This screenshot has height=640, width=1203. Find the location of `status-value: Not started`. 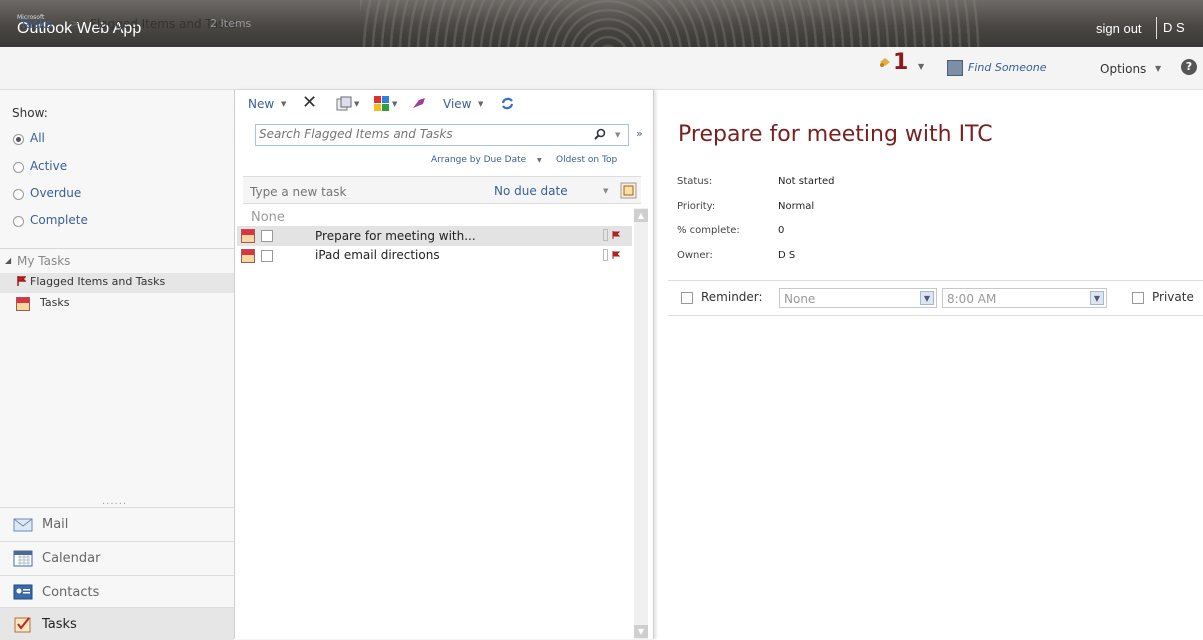

status-value: Not started is located at coordinates (806, 181).